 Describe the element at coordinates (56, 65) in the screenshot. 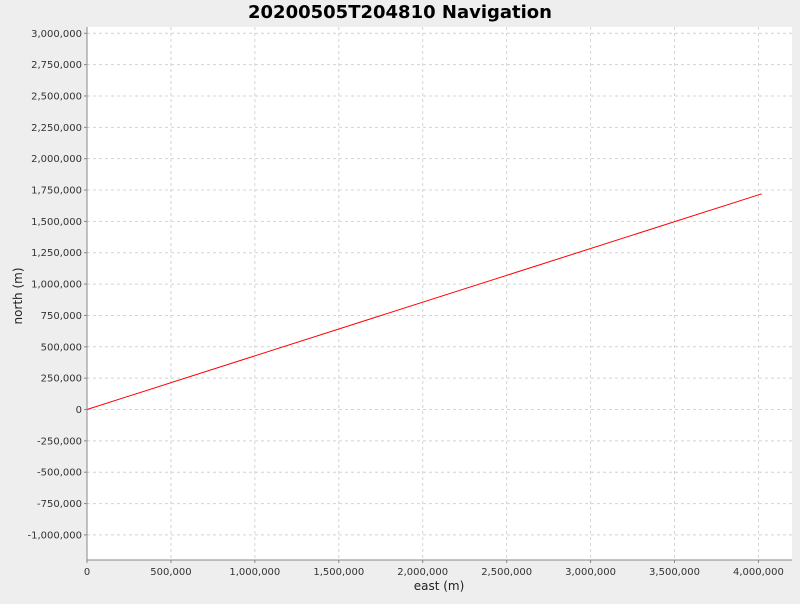

I see `y-tick-label: 2,750,000` at that location.